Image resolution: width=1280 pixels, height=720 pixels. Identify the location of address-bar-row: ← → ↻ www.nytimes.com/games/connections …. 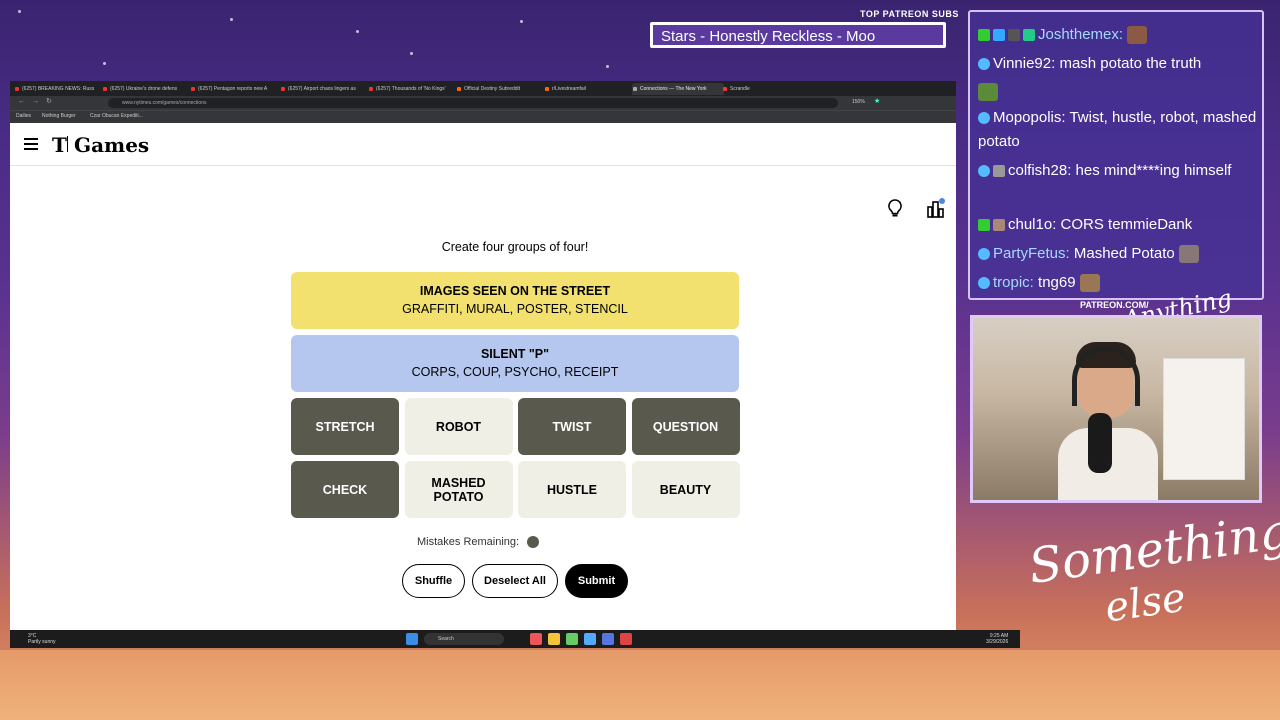
(483, 103).